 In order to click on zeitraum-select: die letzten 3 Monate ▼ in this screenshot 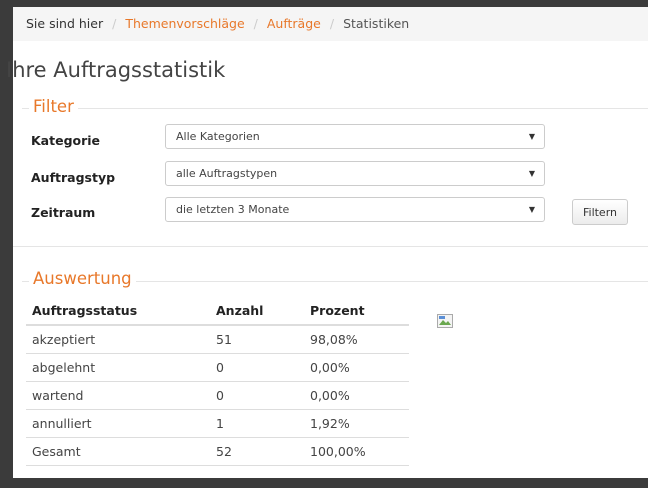, I will do `click(355, 209)`.